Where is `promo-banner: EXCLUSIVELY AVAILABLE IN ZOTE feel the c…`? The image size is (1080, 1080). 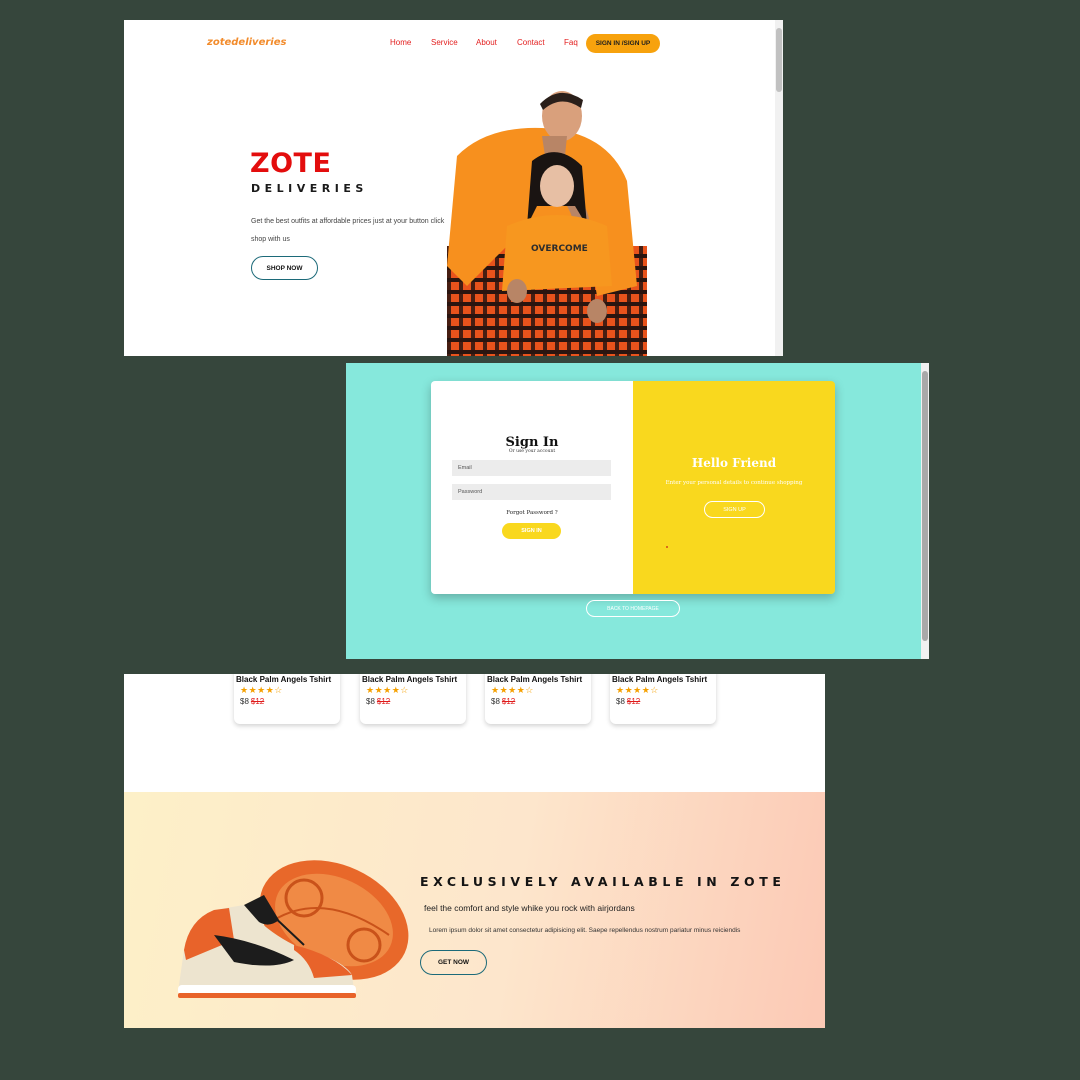
promo-banner: EXCLUSIVELY AVAILABLE IN ZOTE feel the c… is located at coordinates (474, 910).